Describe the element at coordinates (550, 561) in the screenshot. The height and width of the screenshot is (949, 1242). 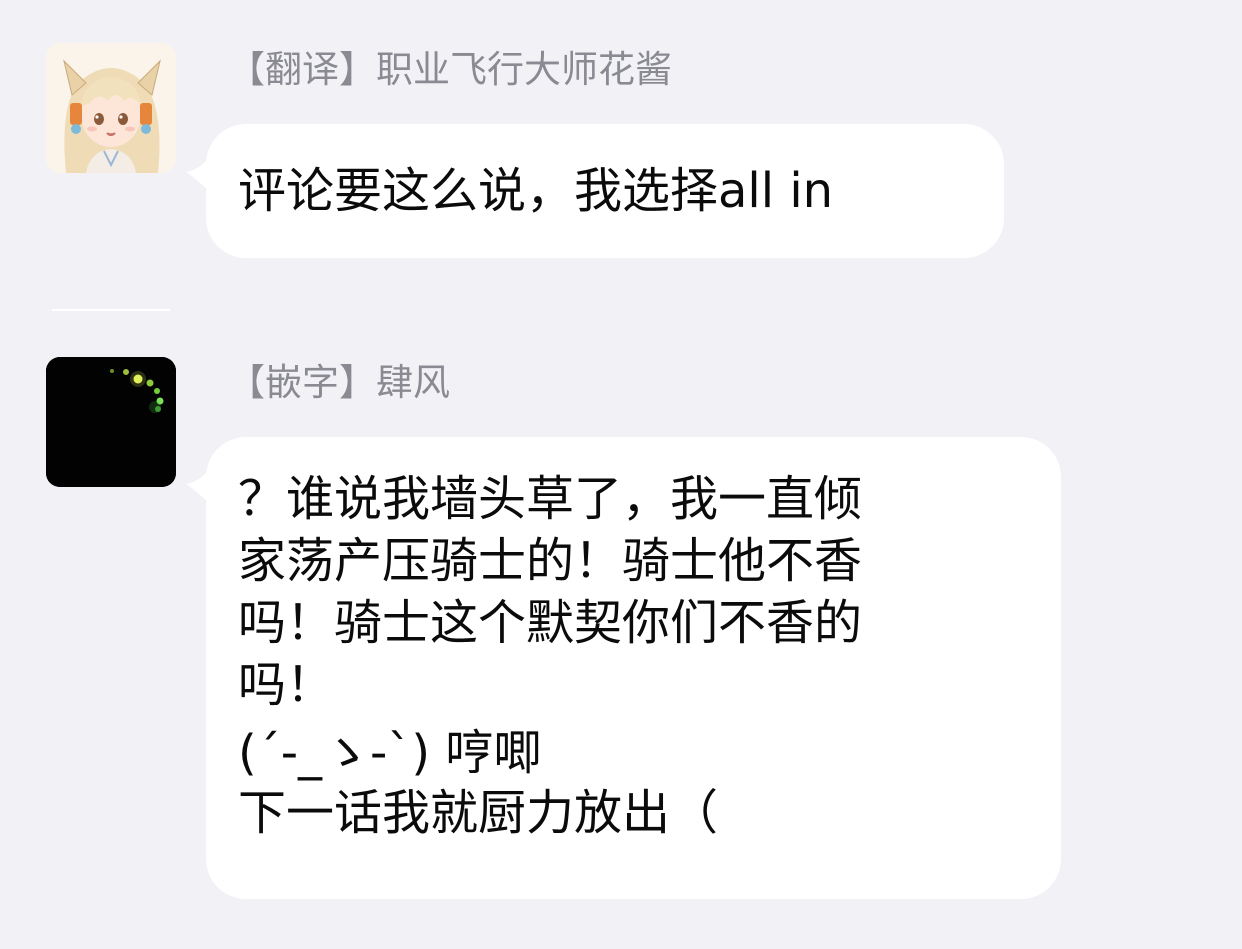
I see `message-text-line: 家荡产压骑士的！骑士他不香` at that location.